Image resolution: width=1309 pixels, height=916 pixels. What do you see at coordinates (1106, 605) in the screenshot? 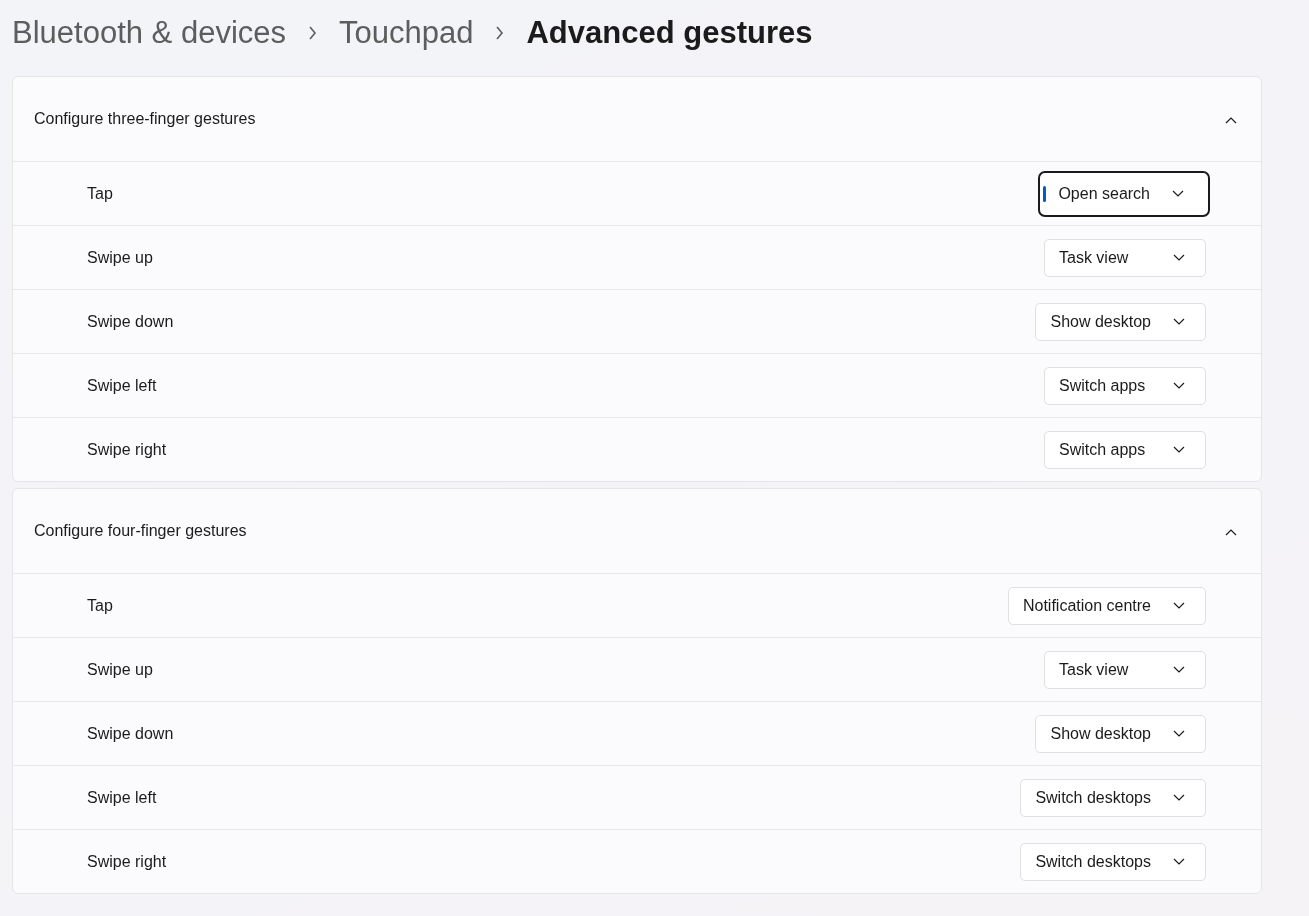
I see `action-dropdown: Notification centre` at bounding box center [1106, 605].